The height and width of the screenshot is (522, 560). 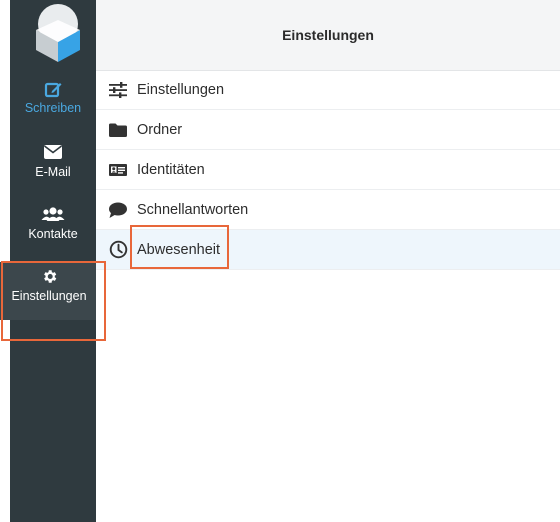 What do you see at coordinates (328, 250) in the screenshot?
I see `settings-item-vacation: Abwesenheit` at bounding box center [328, 250].